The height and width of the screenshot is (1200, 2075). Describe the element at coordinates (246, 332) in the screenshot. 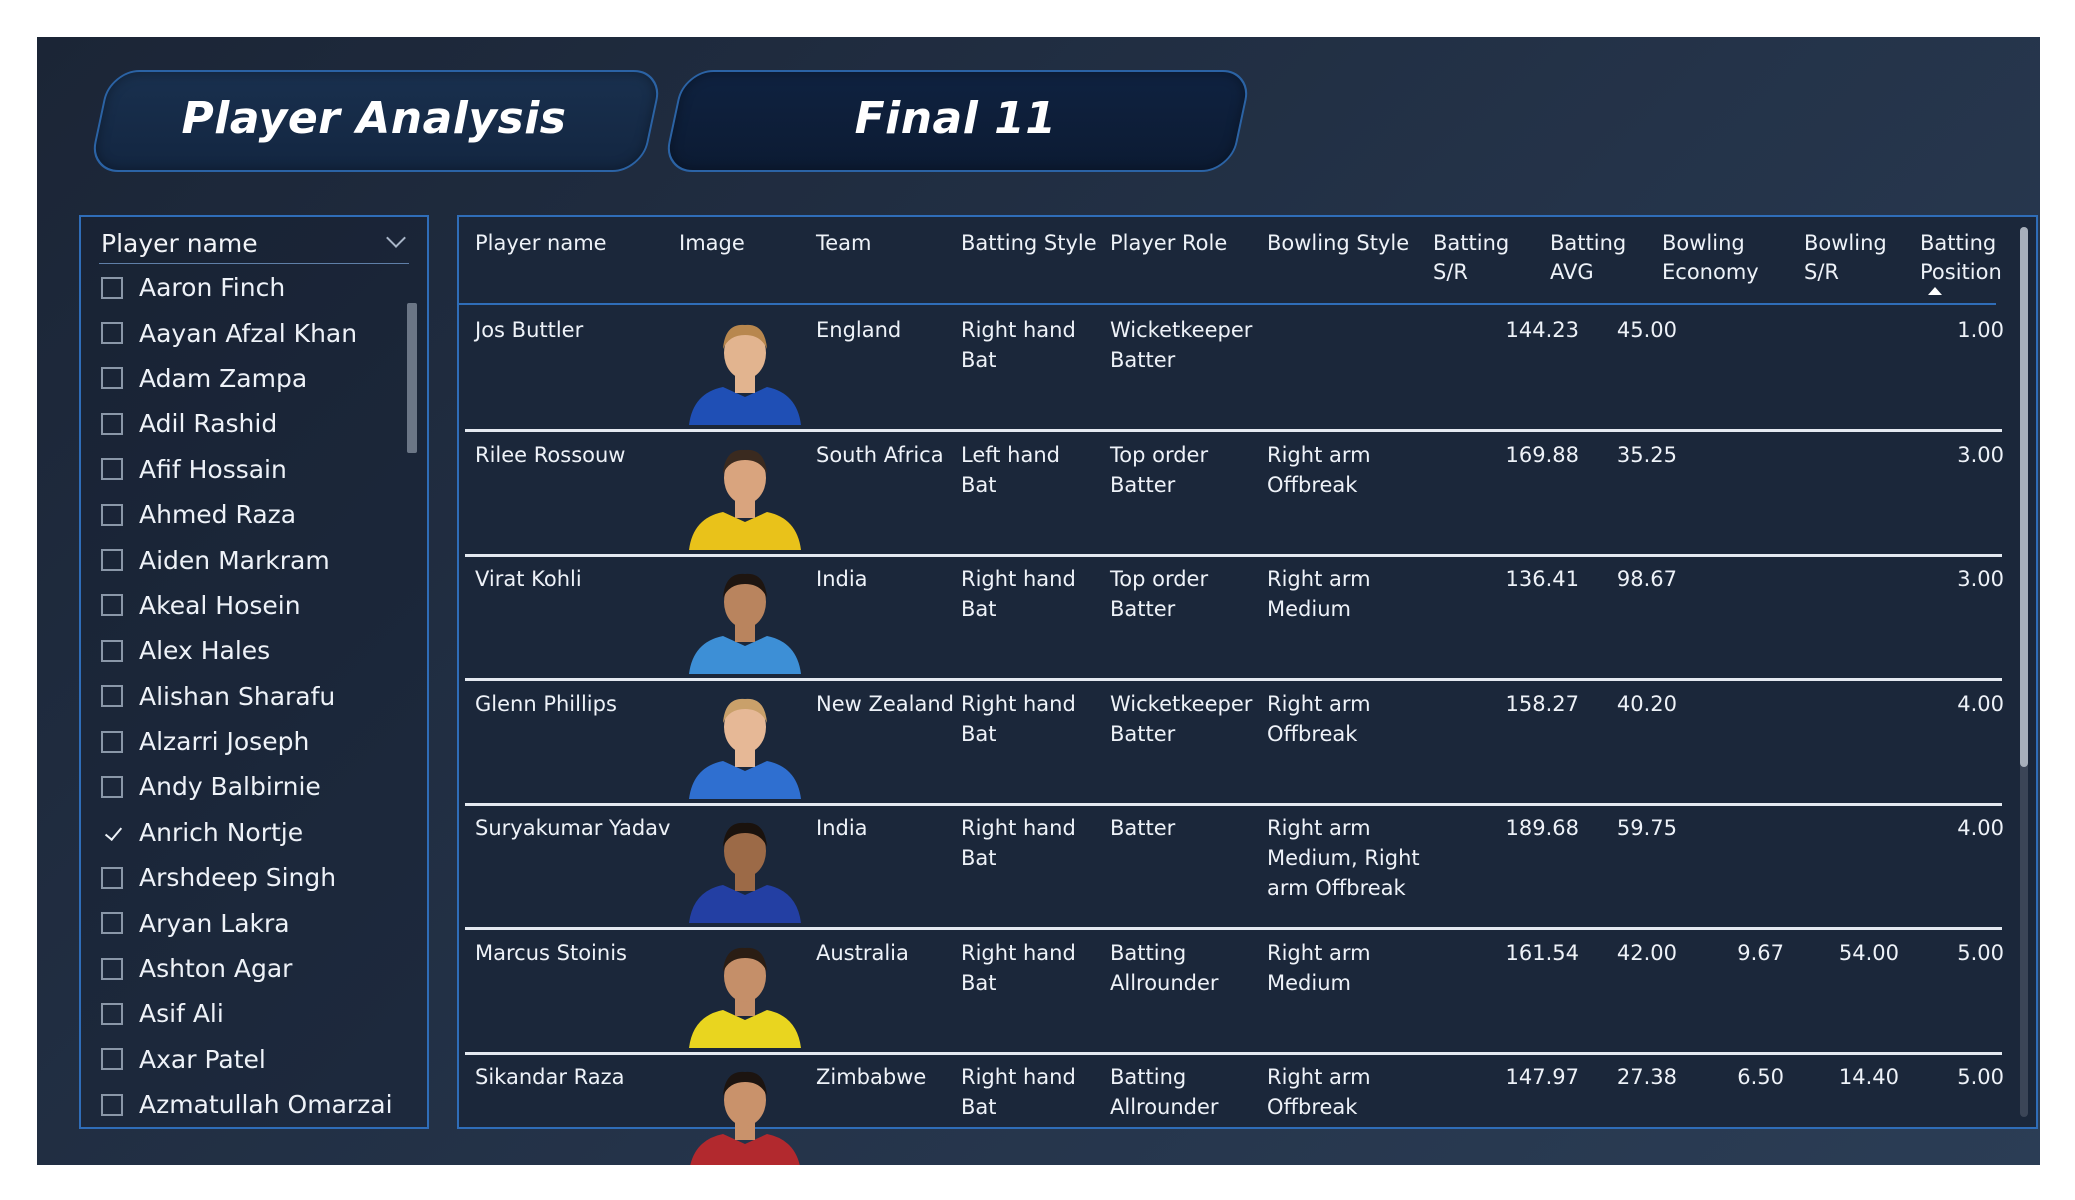

I see `slicer-item: Aayan Afzal Khan` at that location.